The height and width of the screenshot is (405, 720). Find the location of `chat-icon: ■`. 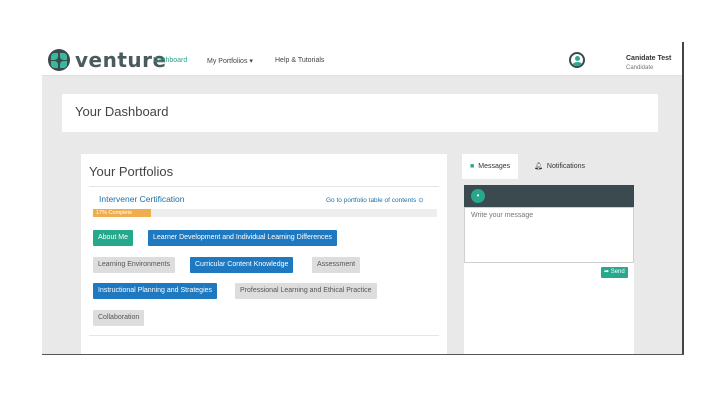

chat-icon: ■ is located at coordinates (472, 166).